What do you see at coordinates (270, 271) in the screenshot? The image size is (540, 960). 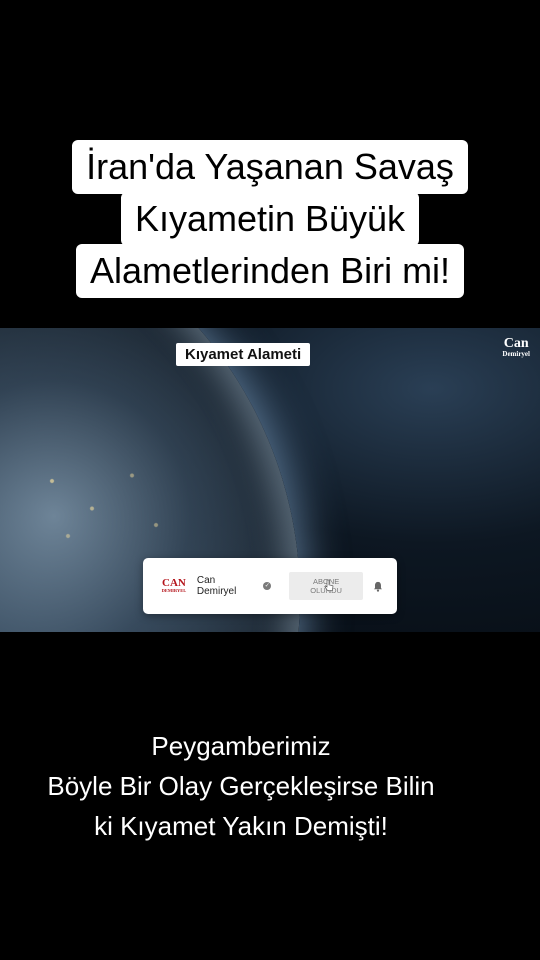 I see `title-line-3: Alametlerinden Biri mi!` at bounding box center [270, 271].